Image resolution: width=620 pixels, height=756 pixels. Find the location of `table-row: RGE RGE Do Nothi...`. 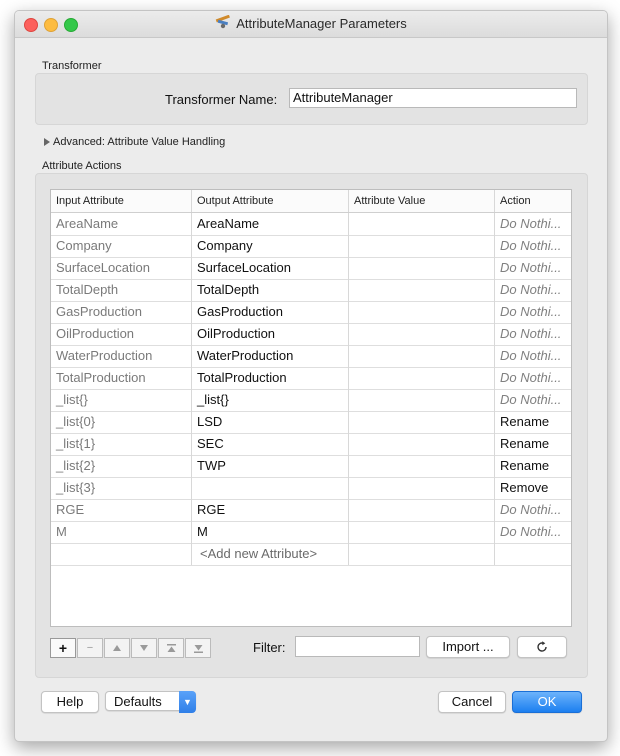

table-row: RGE RGE Do Nothi... is located at coordinates (311, 510).